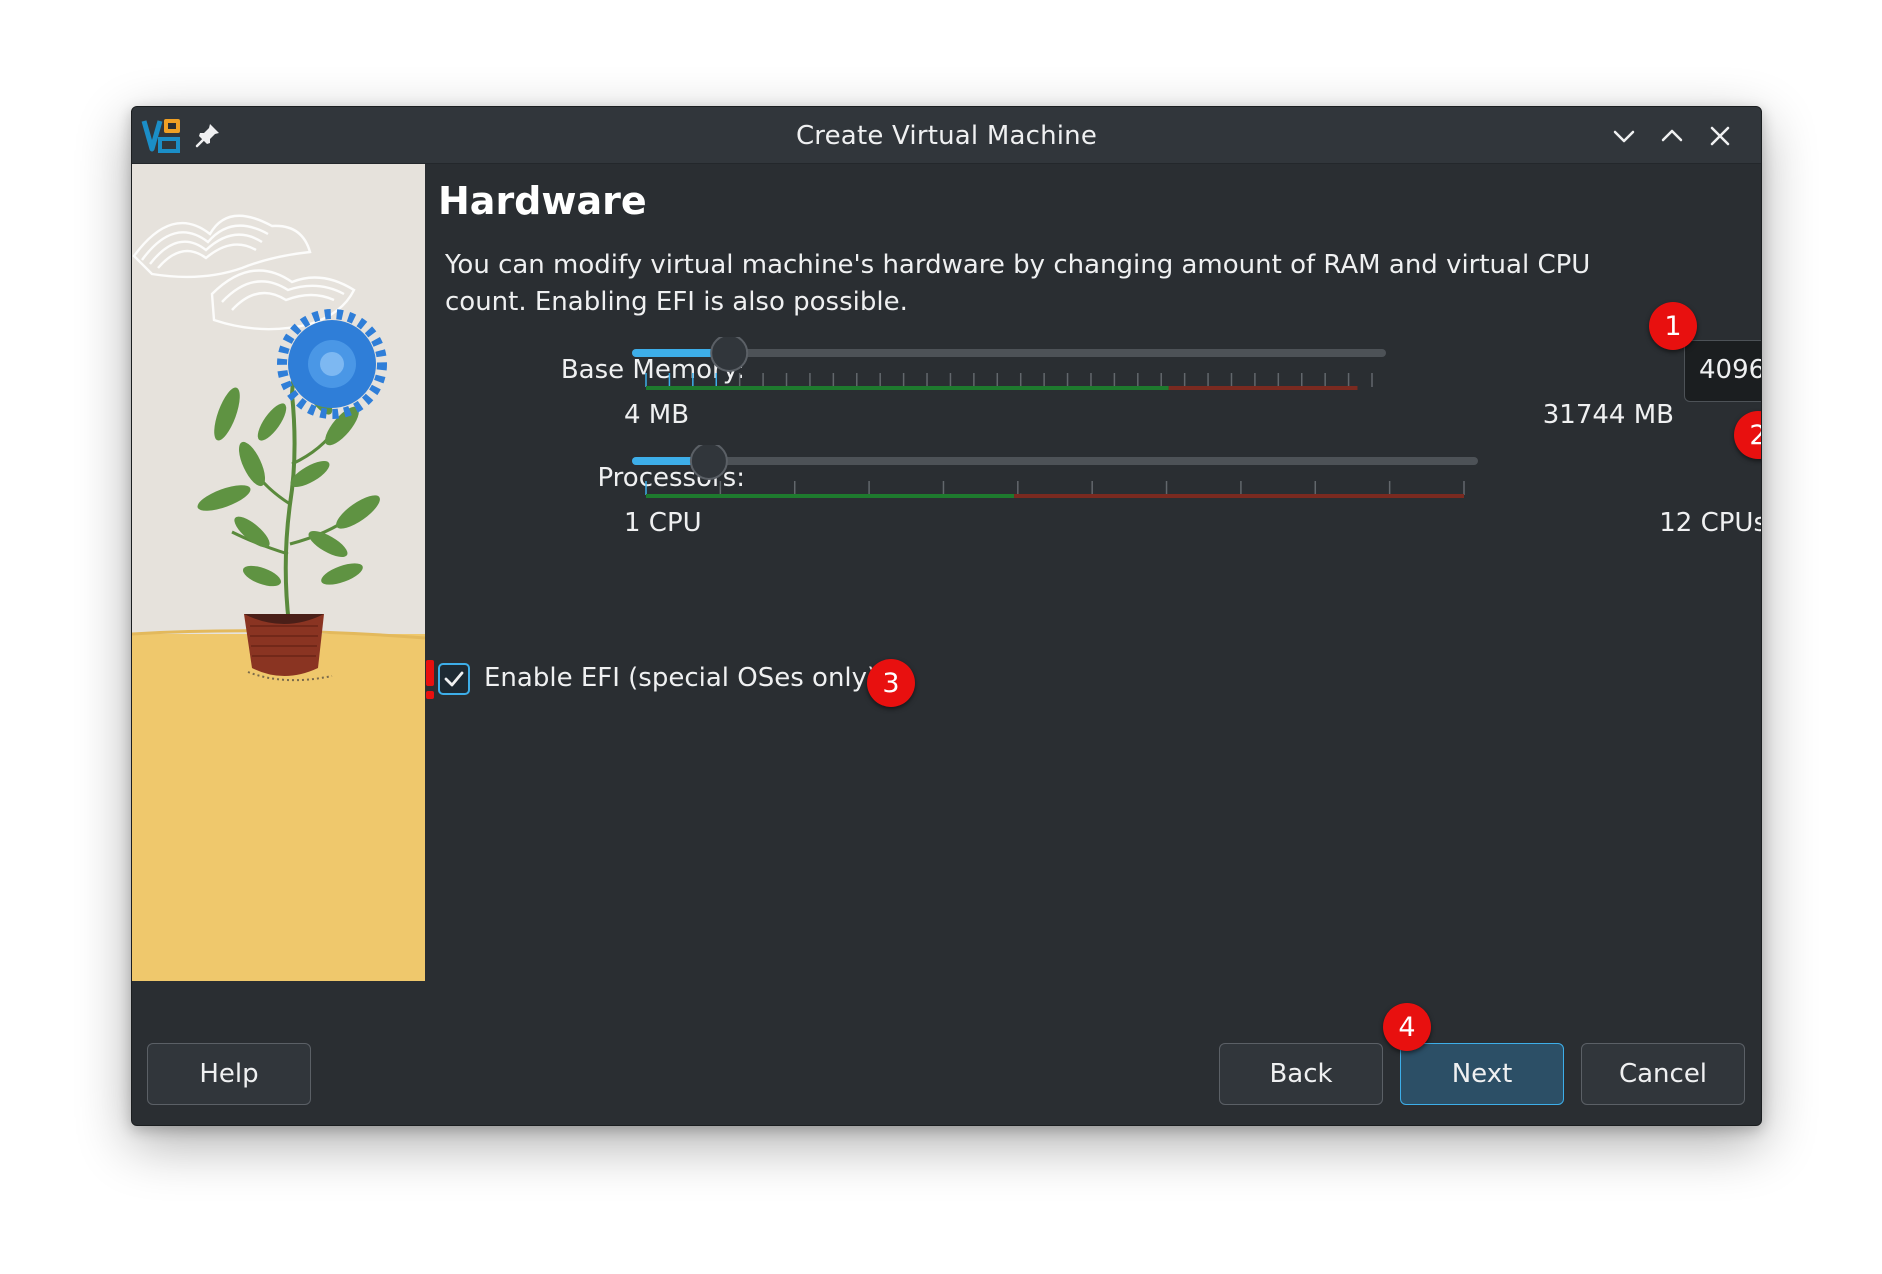 The image size is (1882, 1274). What do you see at coordinates (1663, 1074) in the screenshot?
I see `cancel-button: Cancel` at bounding box center [1663, 1074].